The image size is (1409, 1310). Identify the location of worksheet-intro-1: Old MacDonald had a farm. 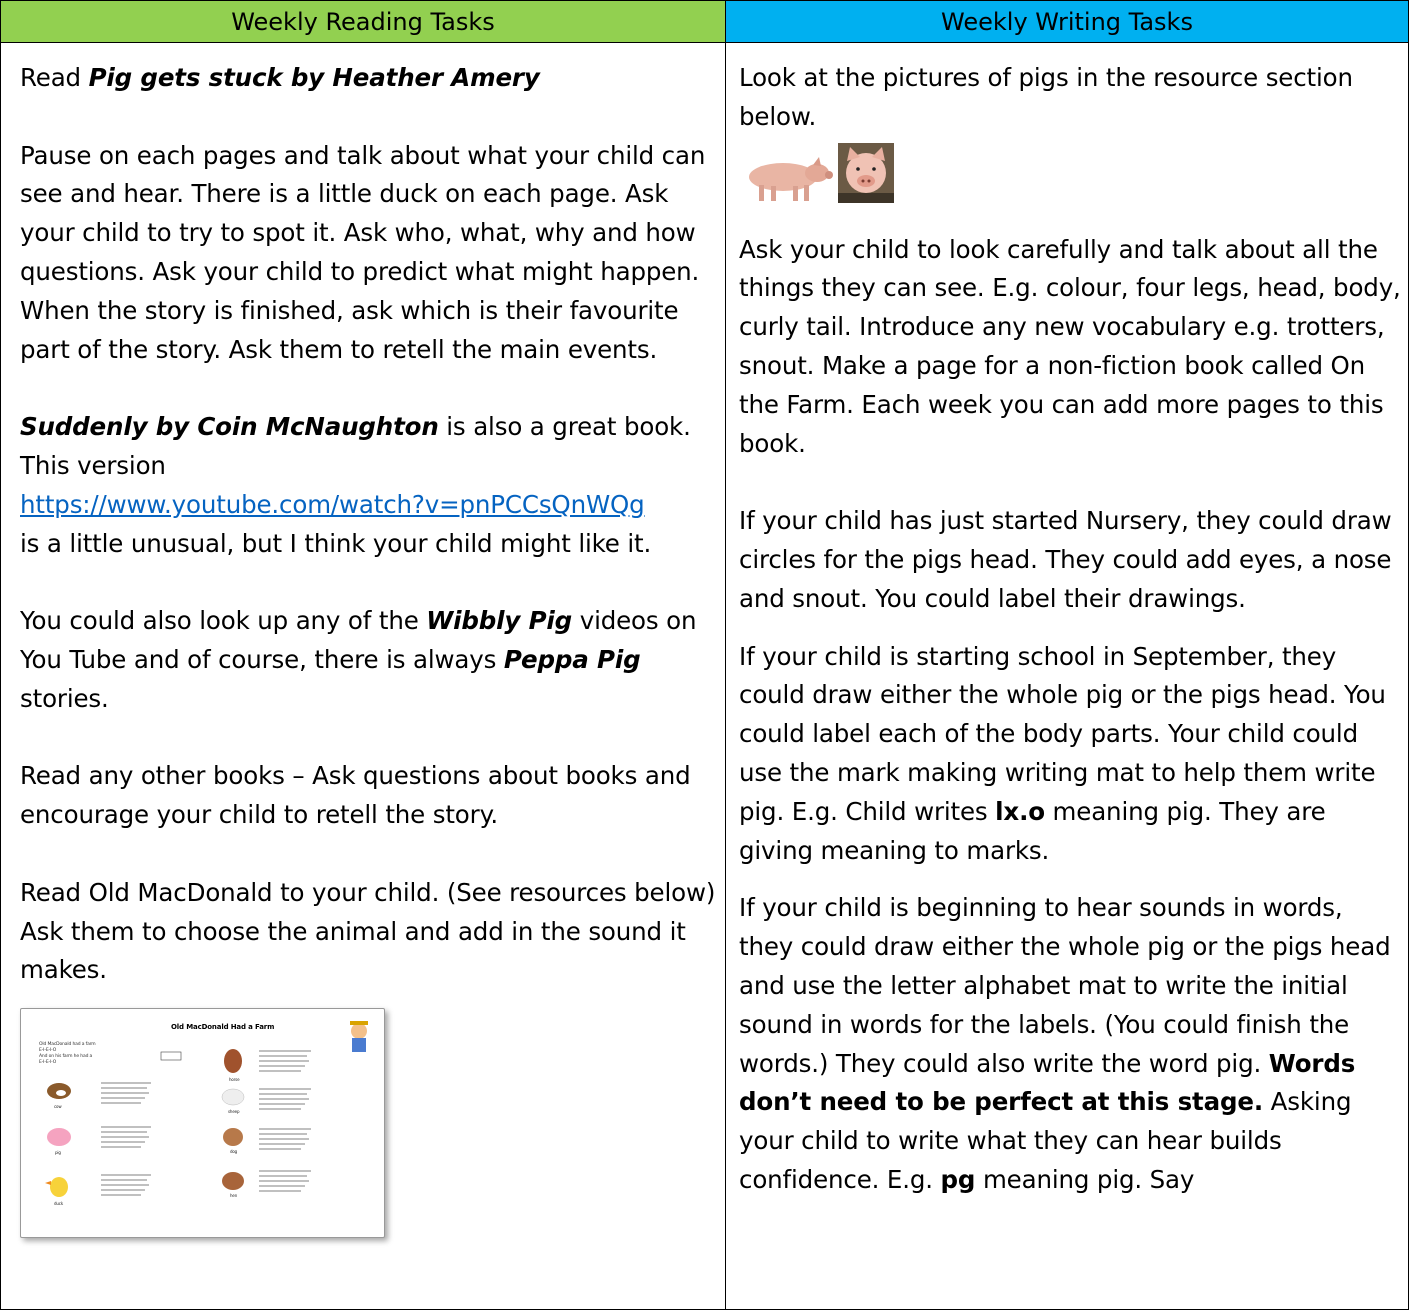
(67, 1044).